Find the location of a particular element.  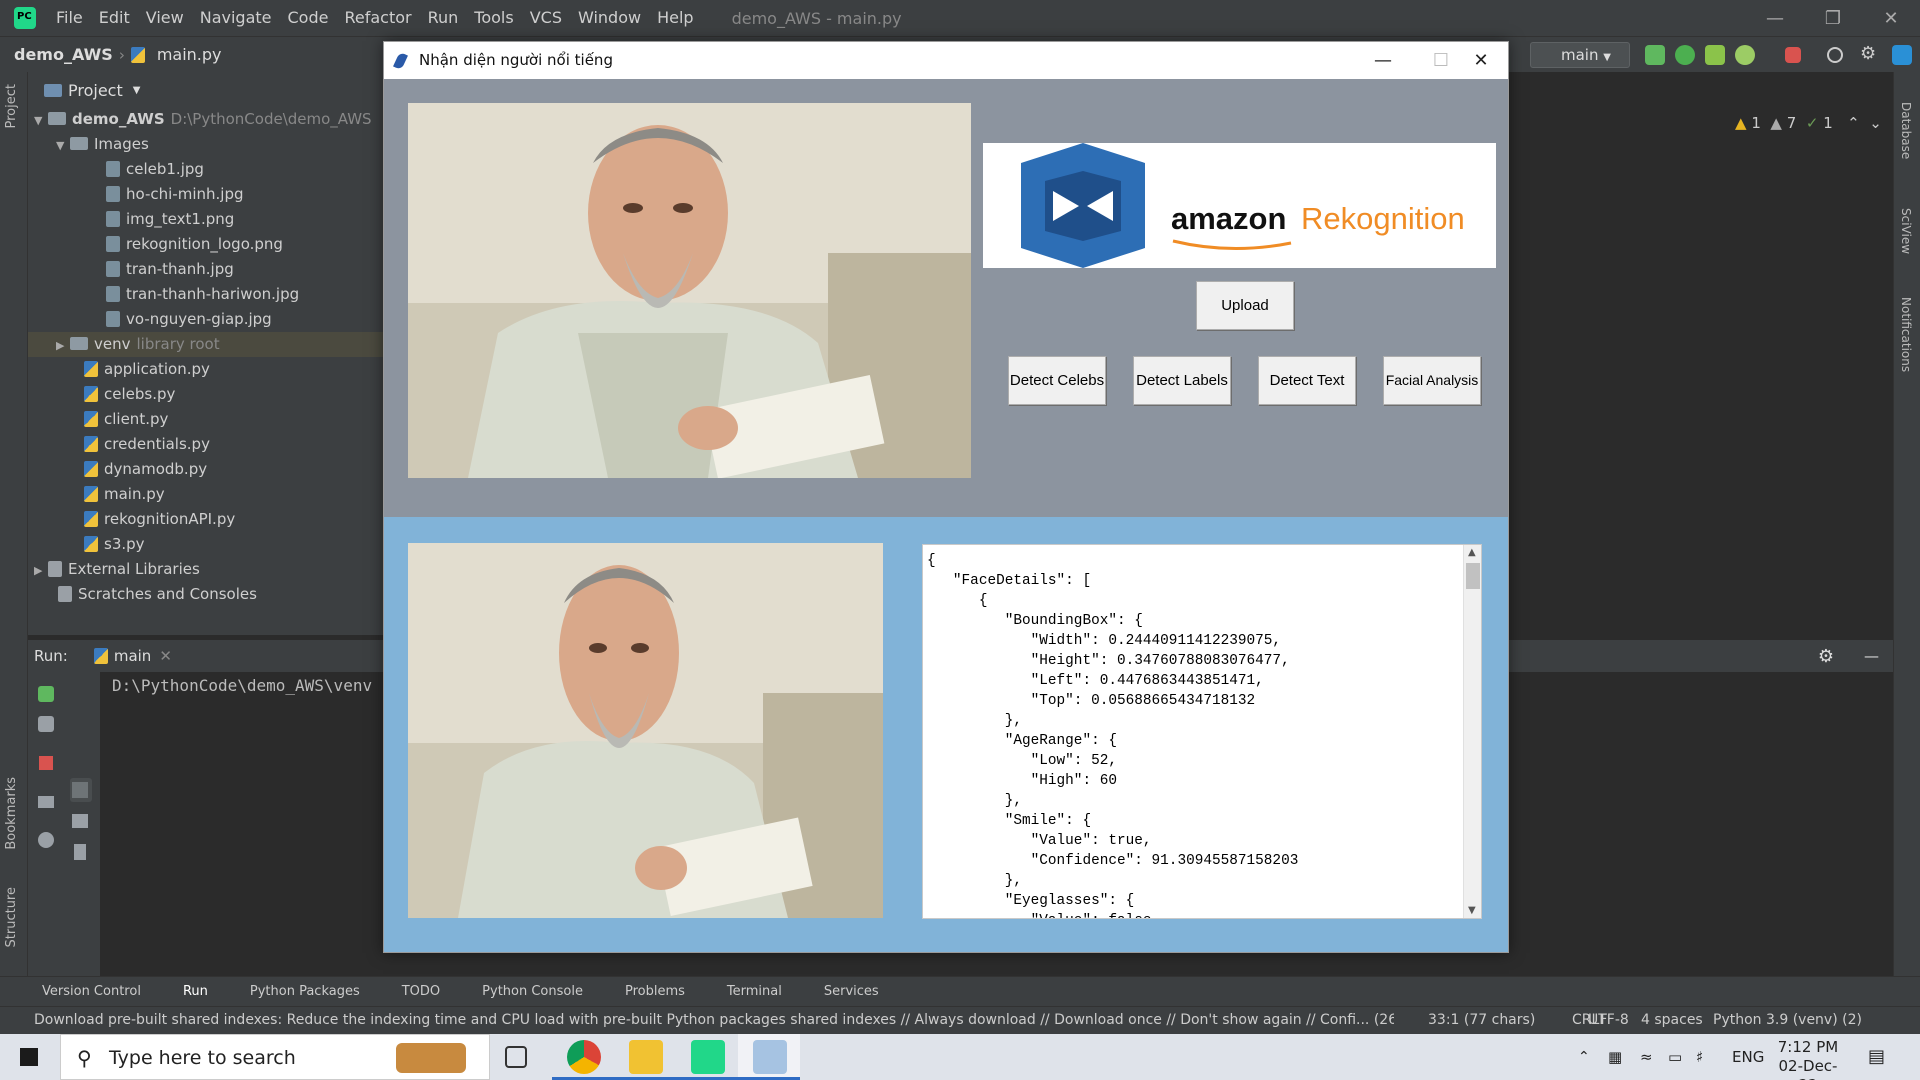

facial-analysis-button: Facial Analysis is located at coordinates (1432, 380).